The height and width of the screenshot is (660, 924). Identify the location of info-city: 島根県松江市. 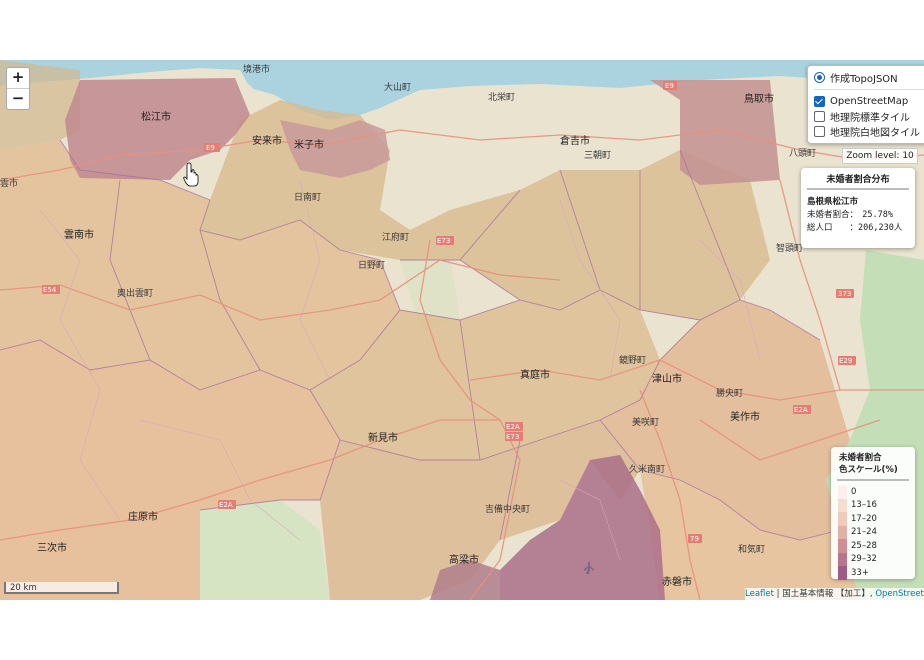
(833, 202).